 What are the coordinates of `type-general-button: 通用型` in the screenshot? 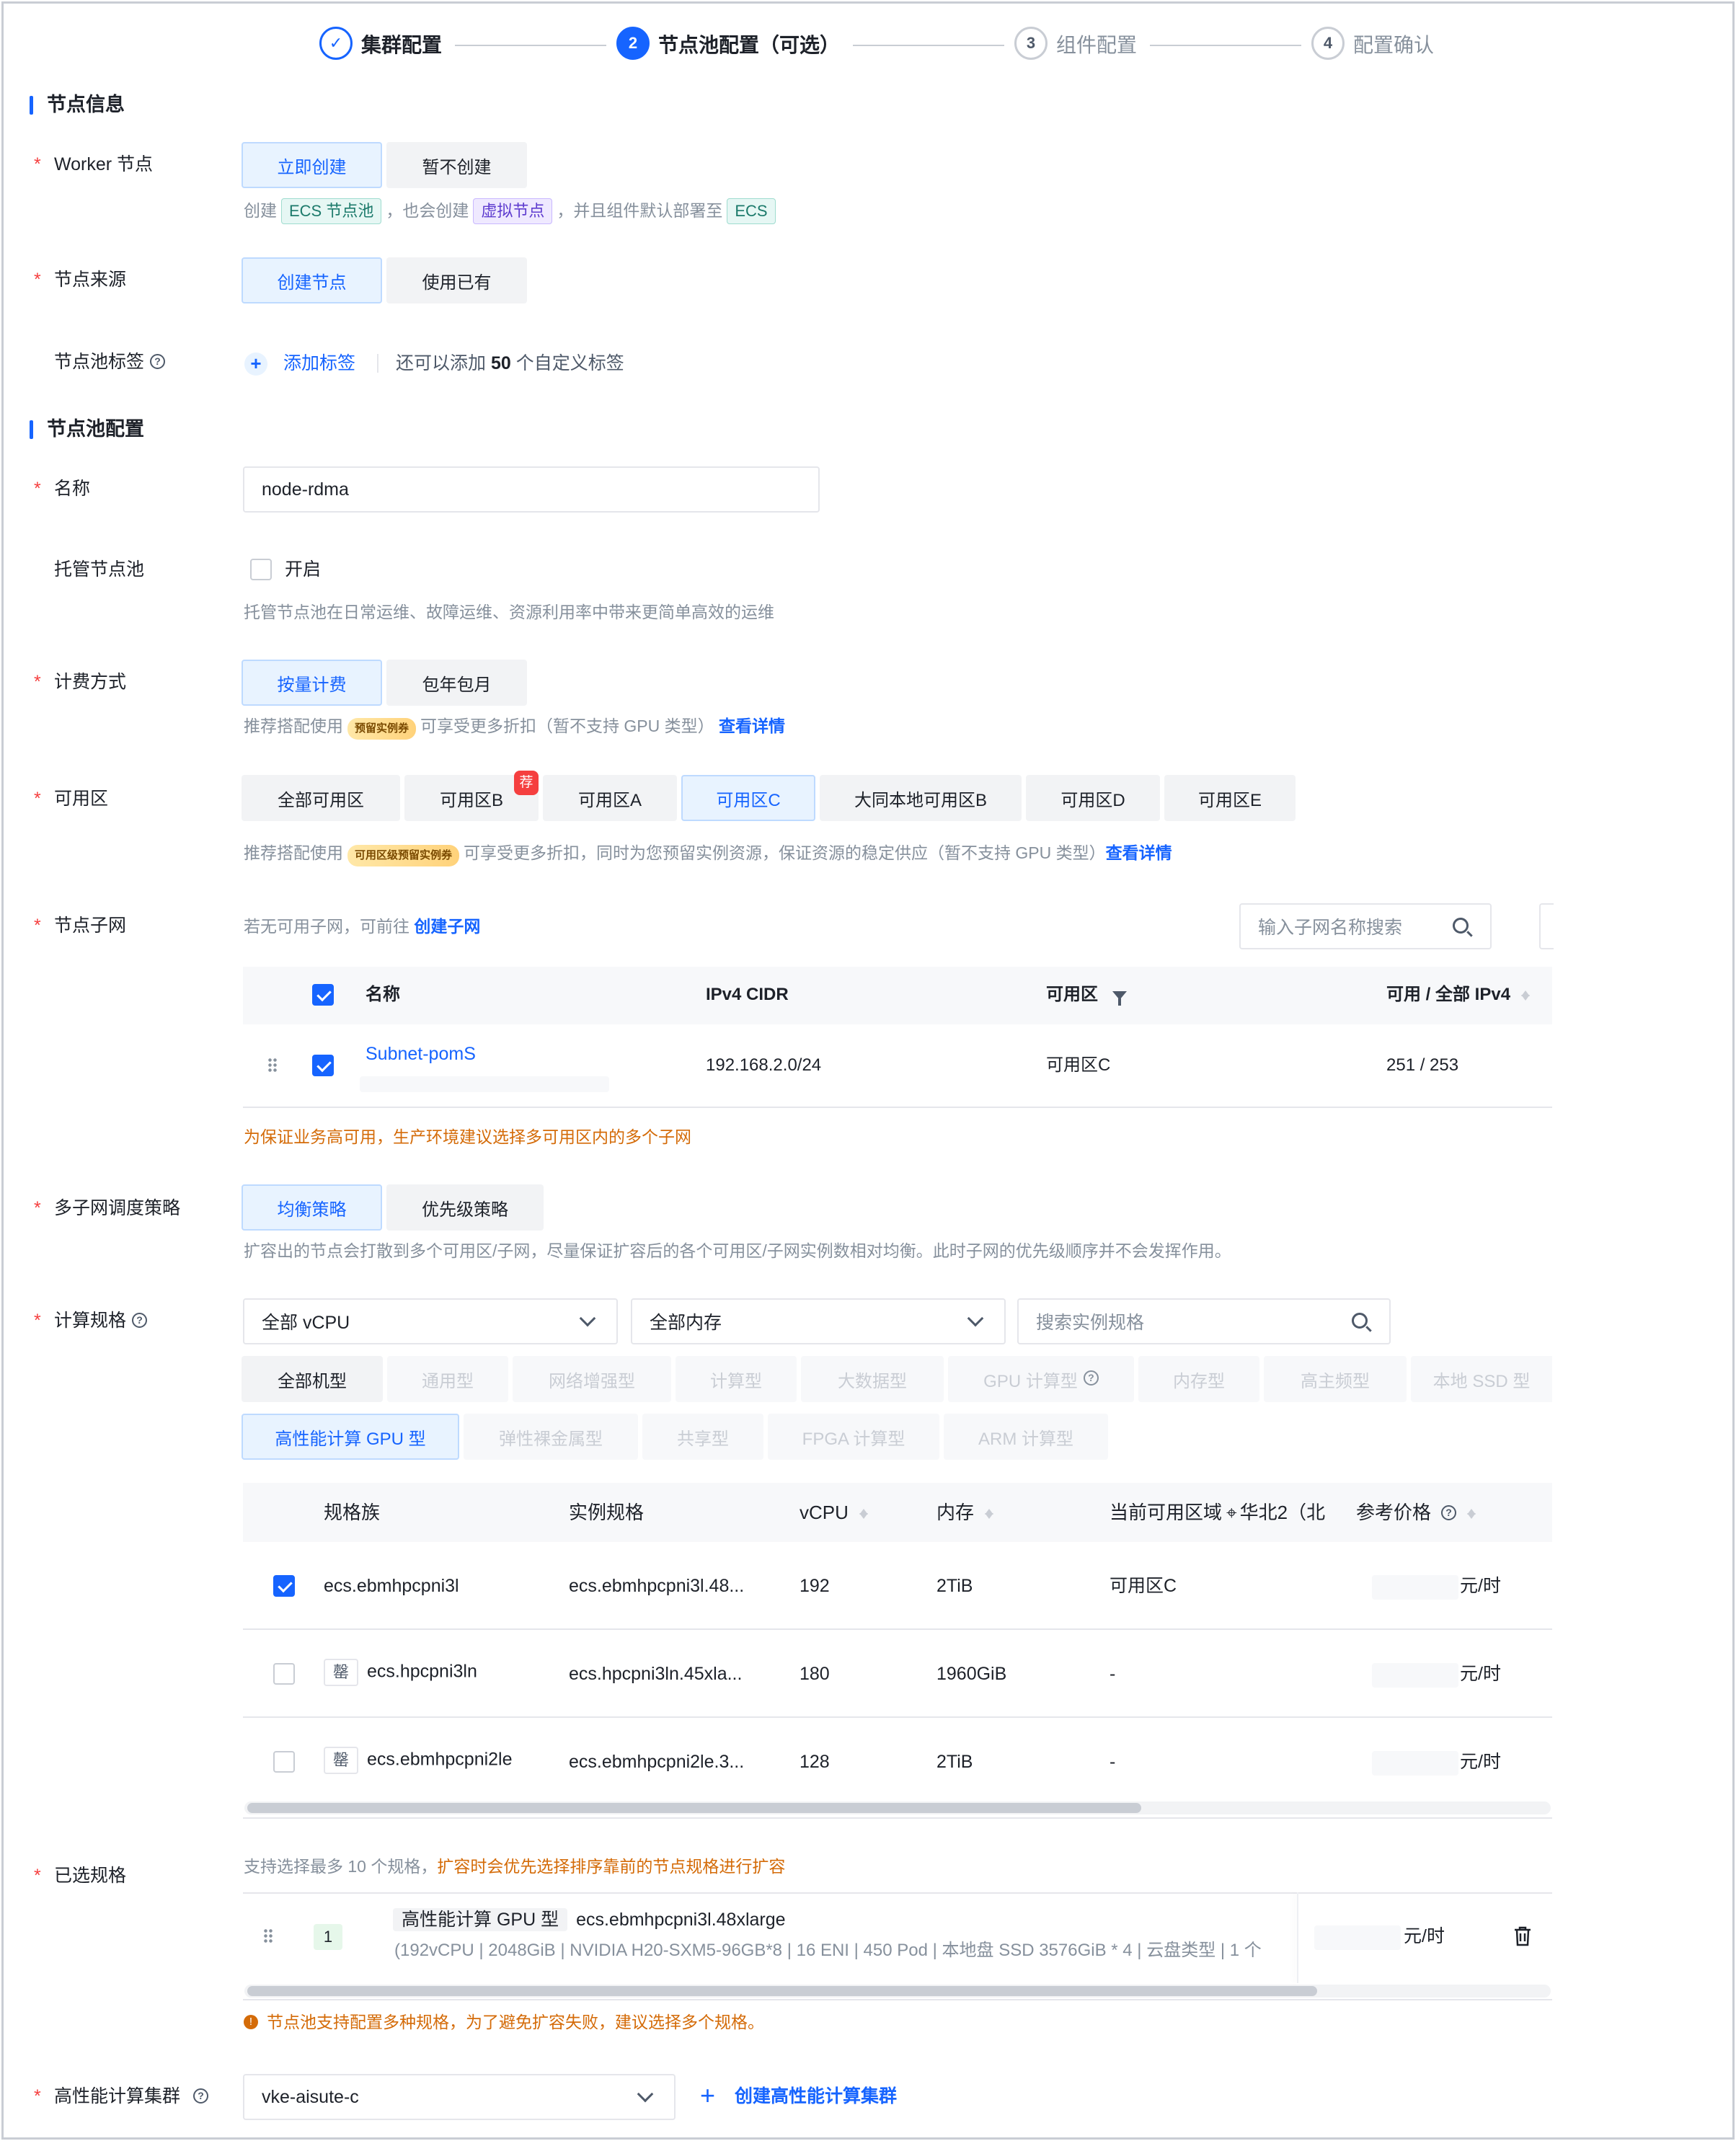 It's located at (447, 1379).